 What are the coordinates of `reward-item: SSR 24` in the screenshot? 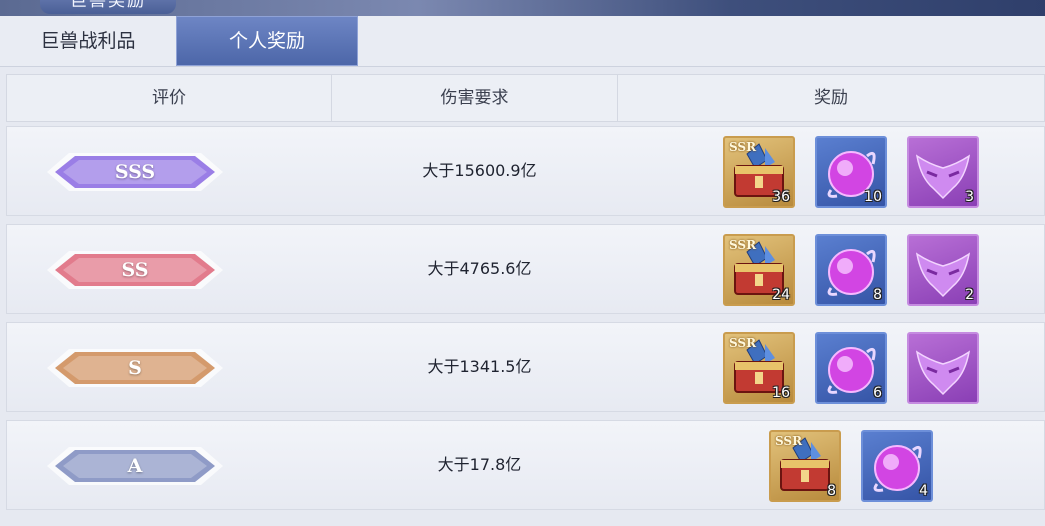 It's located at (759, 270).